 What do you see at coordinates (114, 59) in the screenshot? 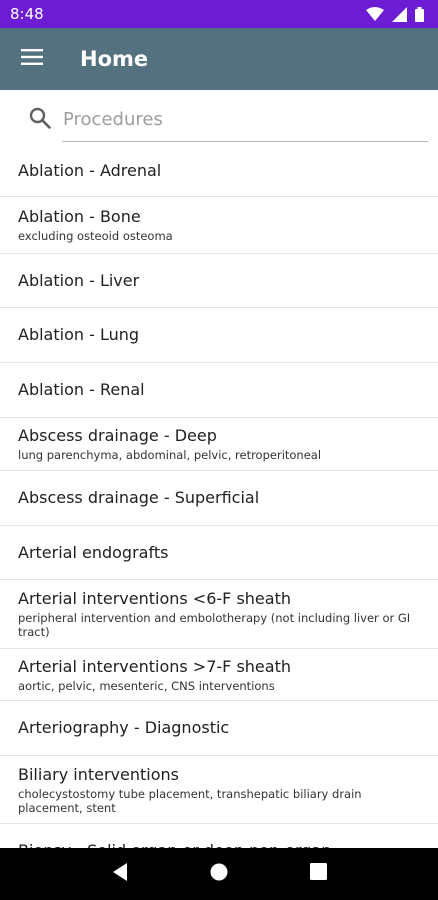
I see `page-title: Home` at bounding box center [114, 59].